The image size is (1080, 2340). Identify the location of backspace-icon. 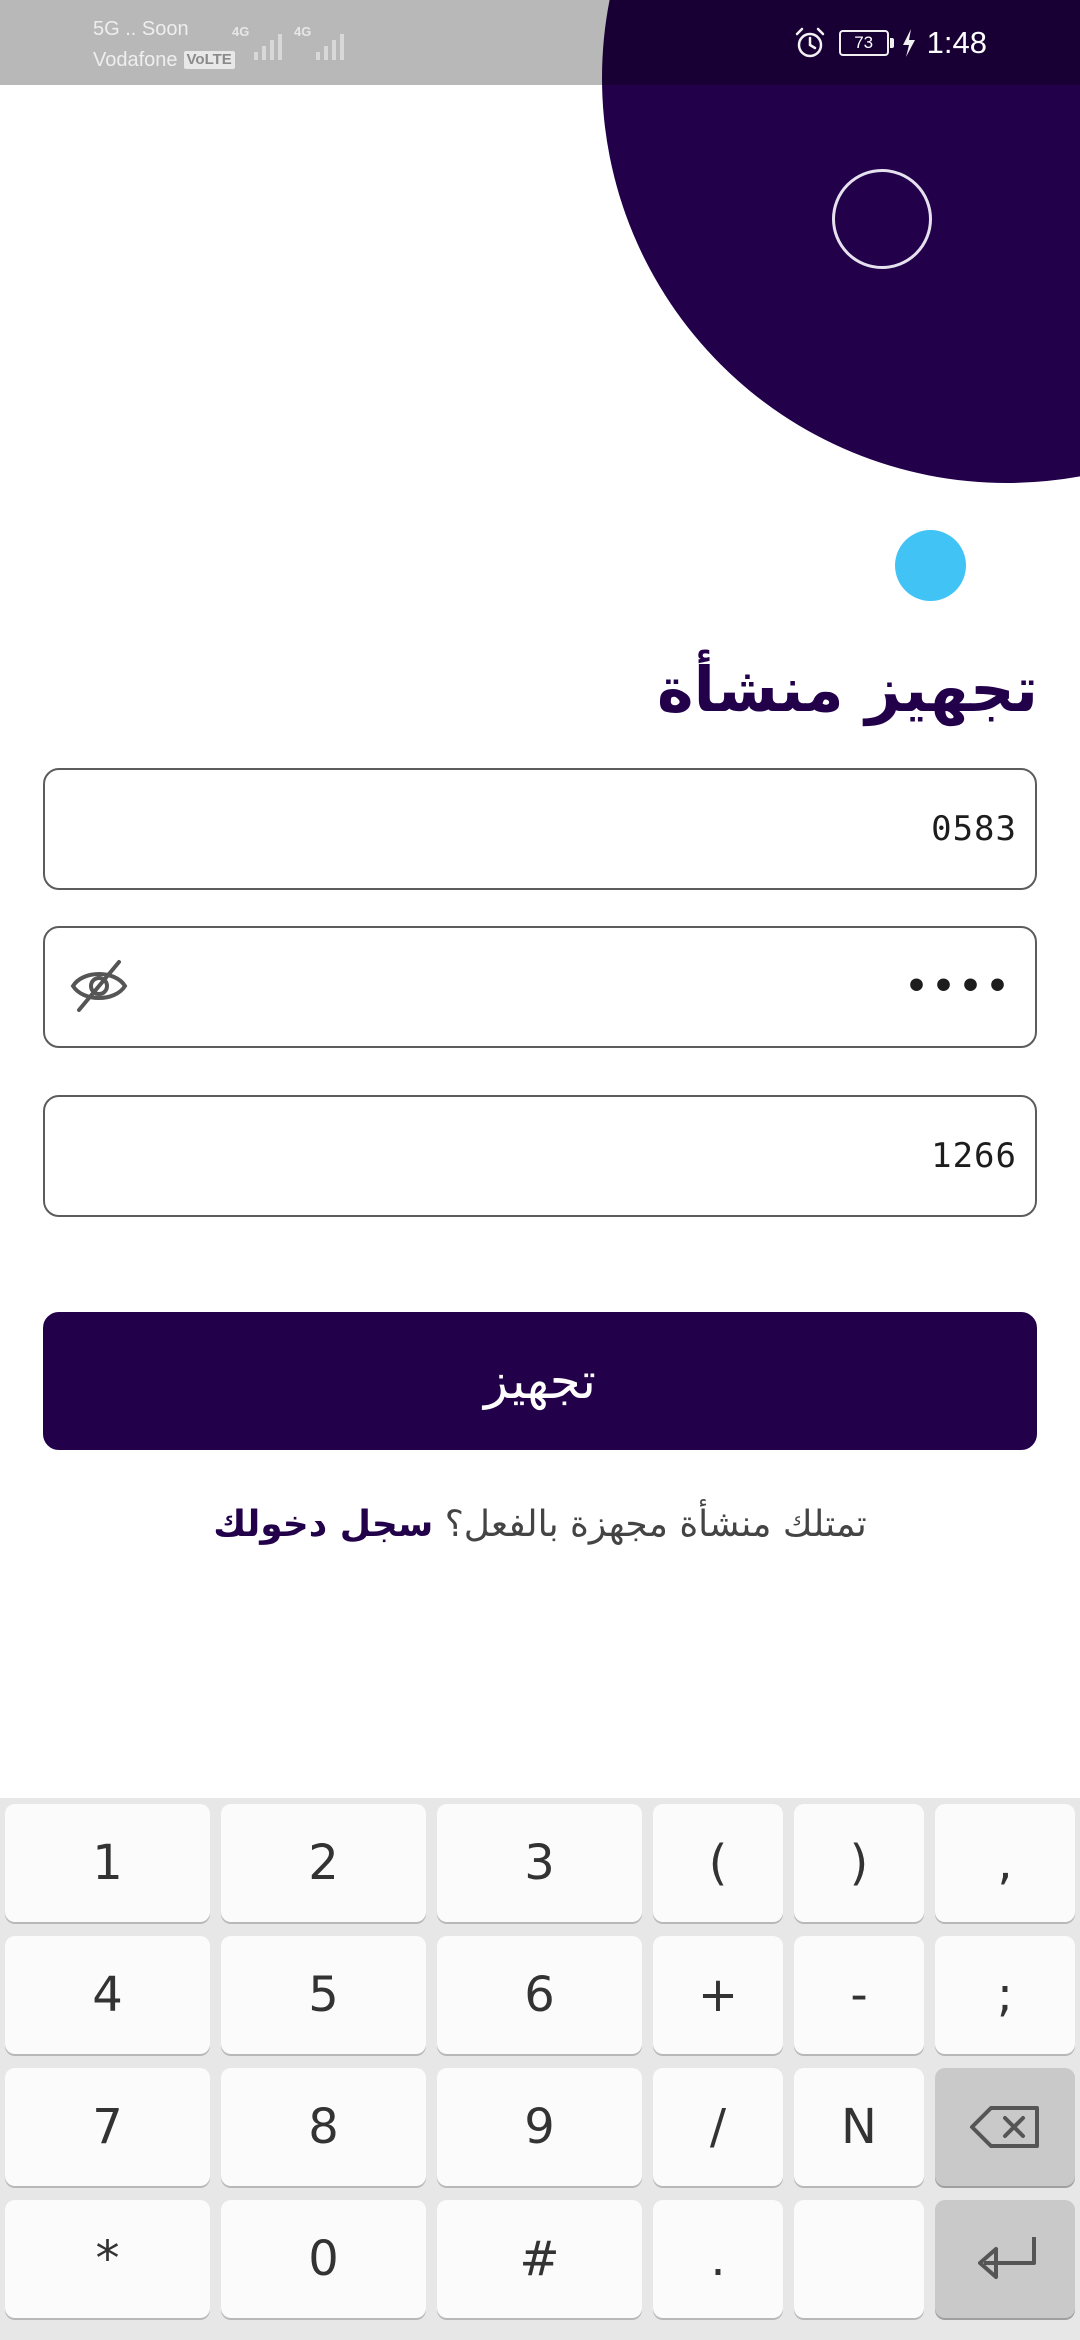
(1004, 2127).